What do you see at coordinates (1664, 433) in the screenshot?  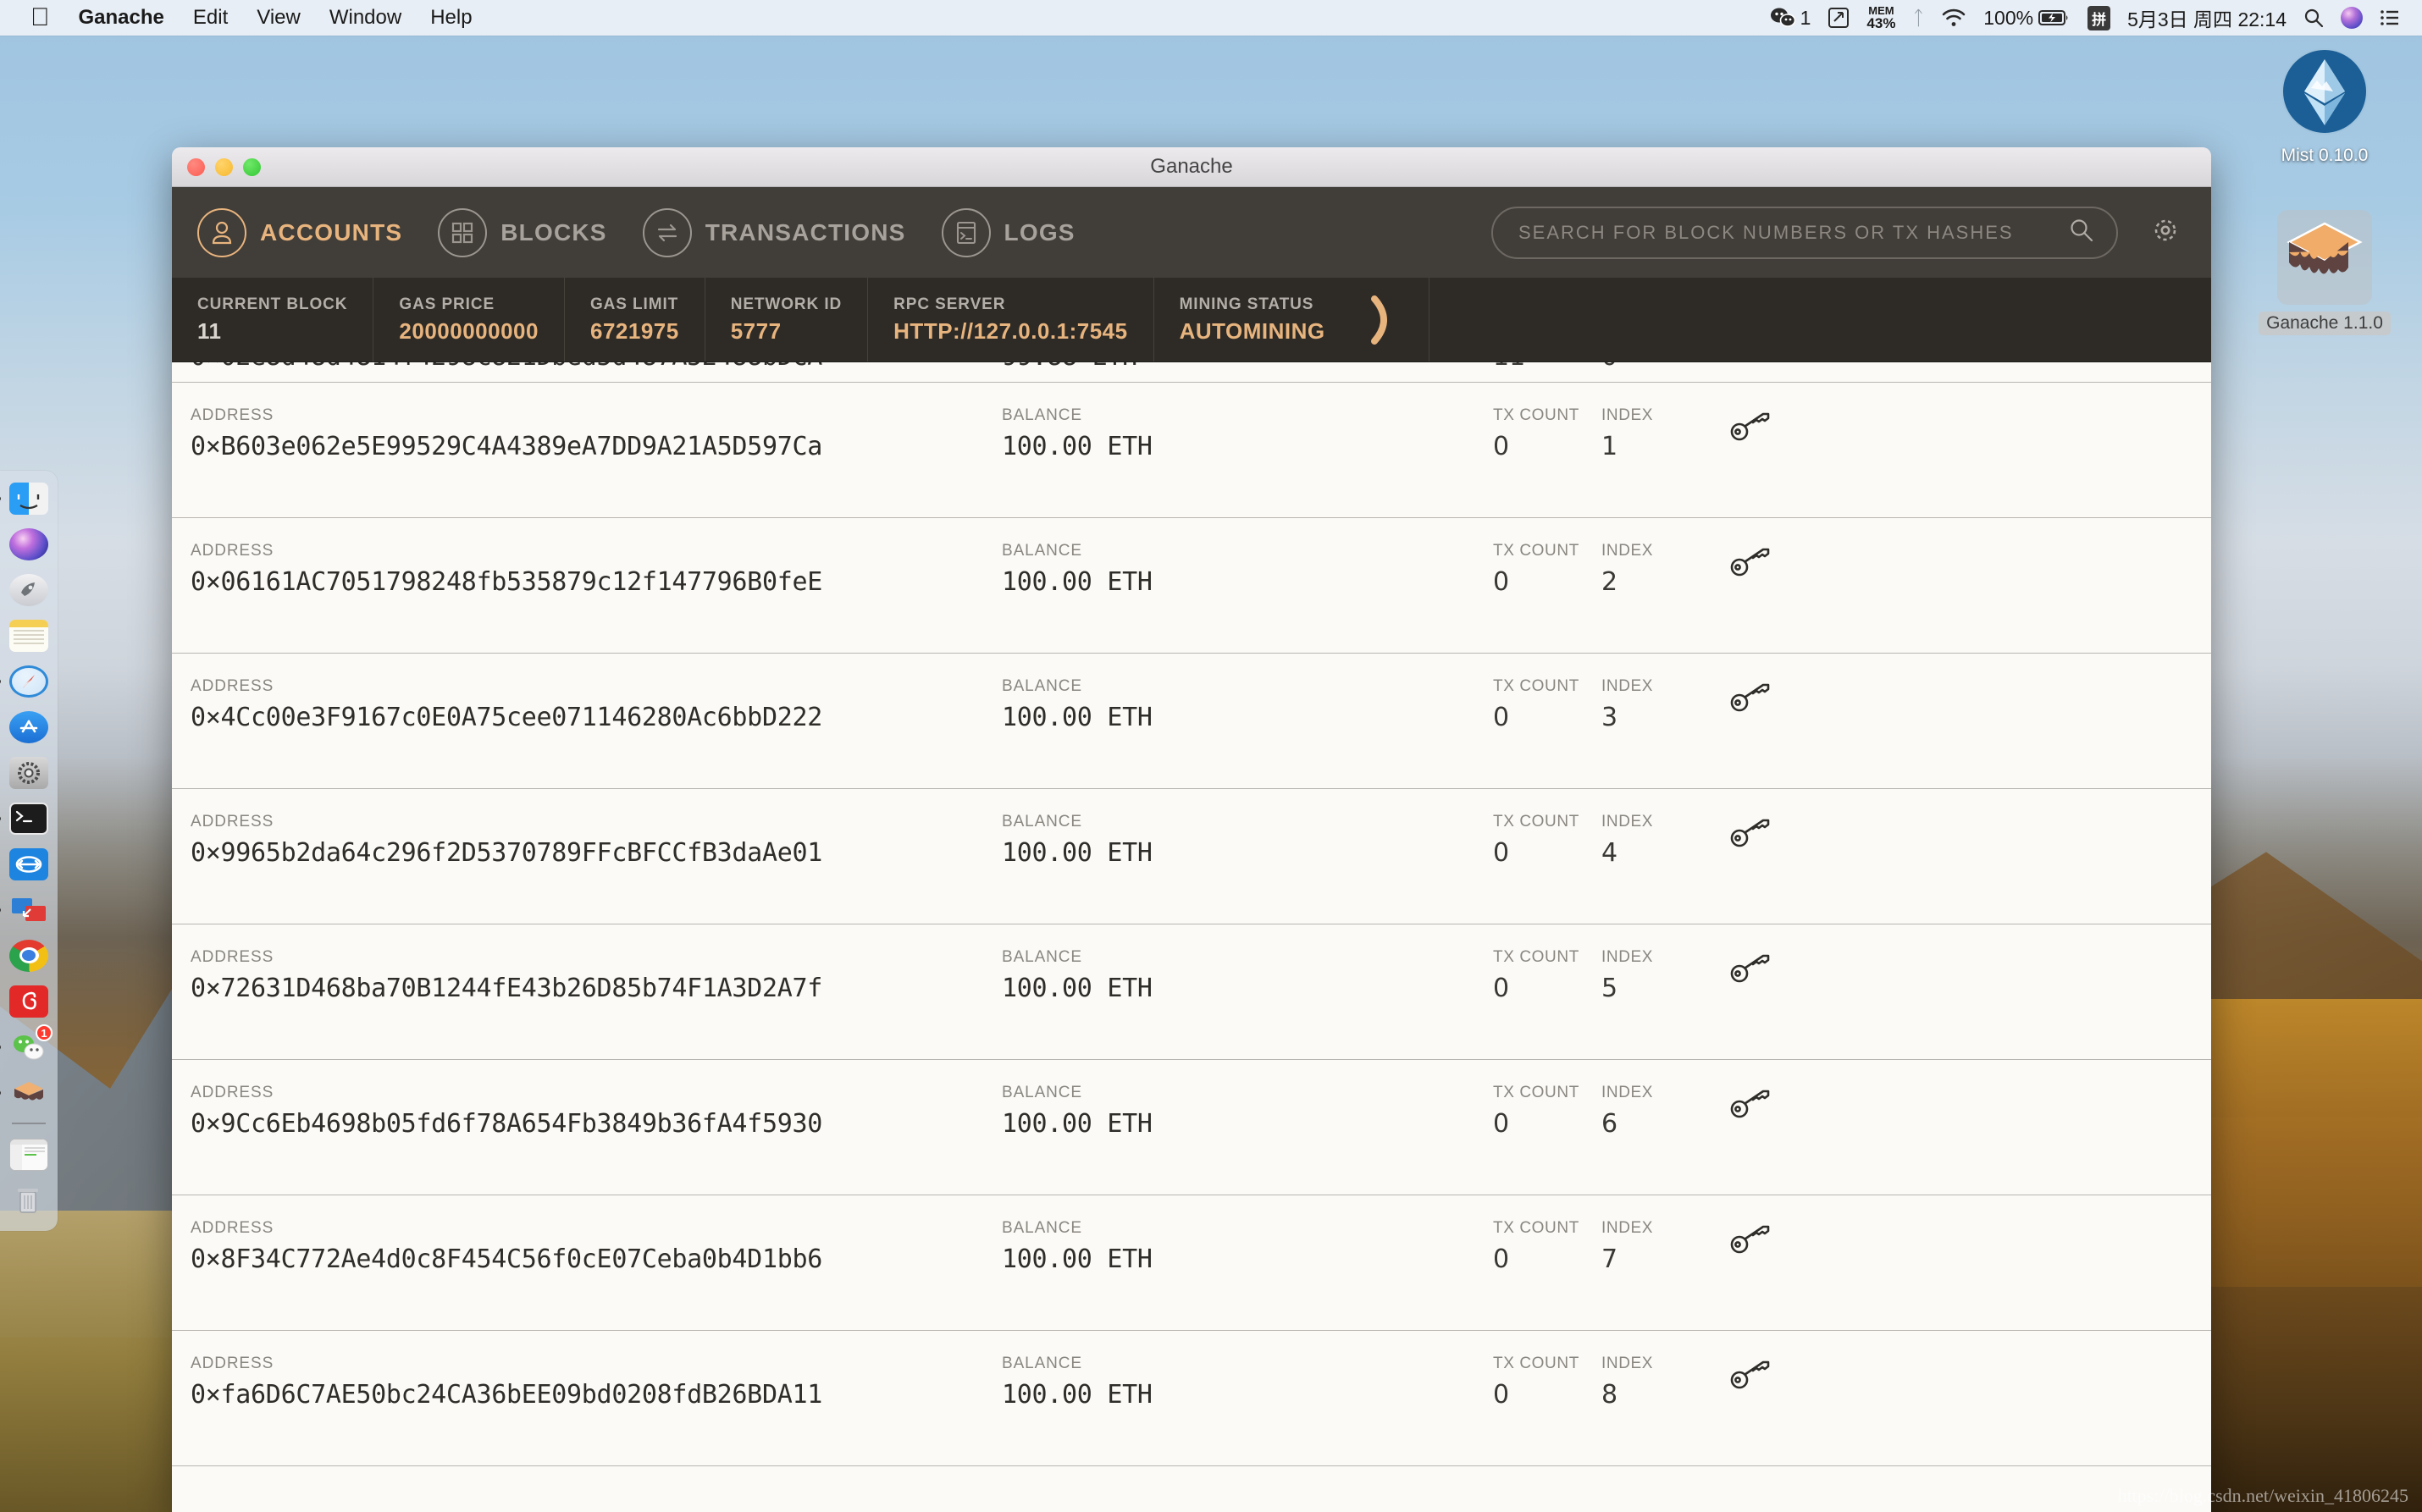 I see `account-index-cell: INDEX 1` at bounding box center [1664, 433].